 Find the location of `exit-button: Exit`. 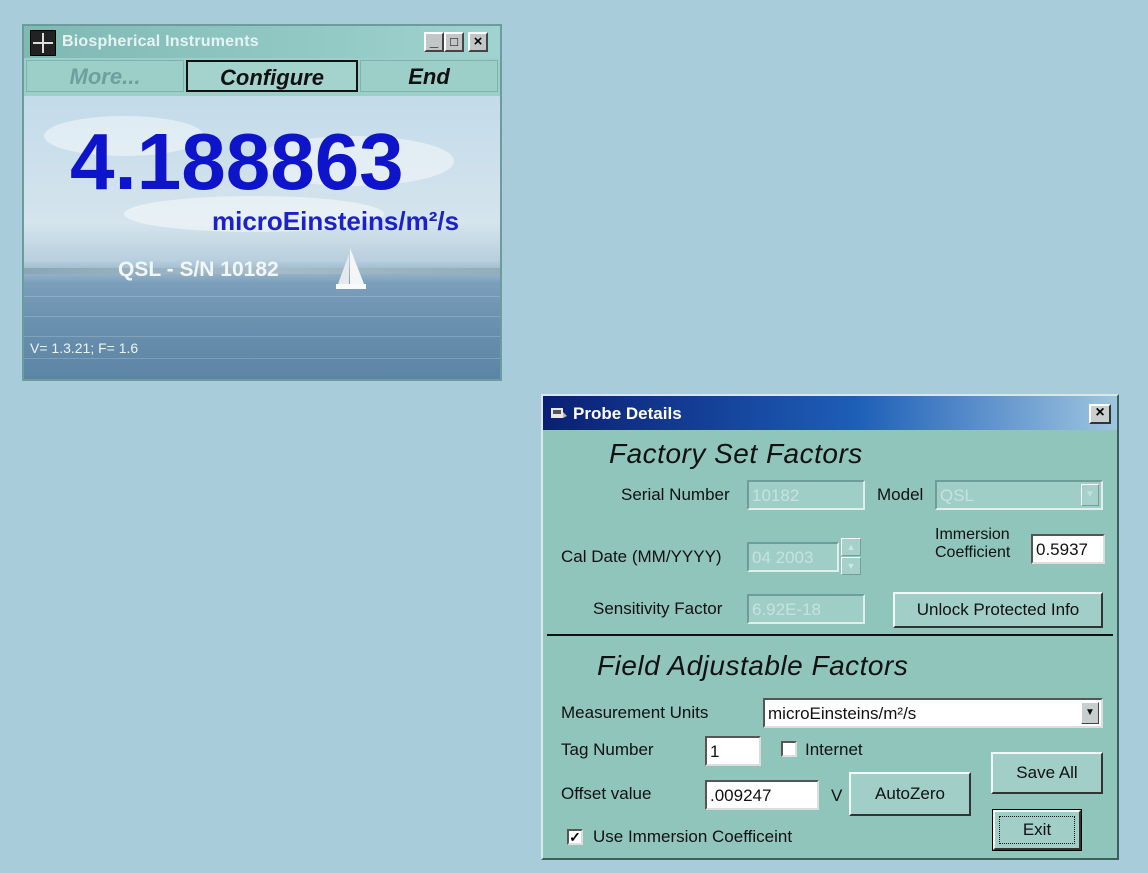

exit-button: Exit is located at coordinates (1037, 830).